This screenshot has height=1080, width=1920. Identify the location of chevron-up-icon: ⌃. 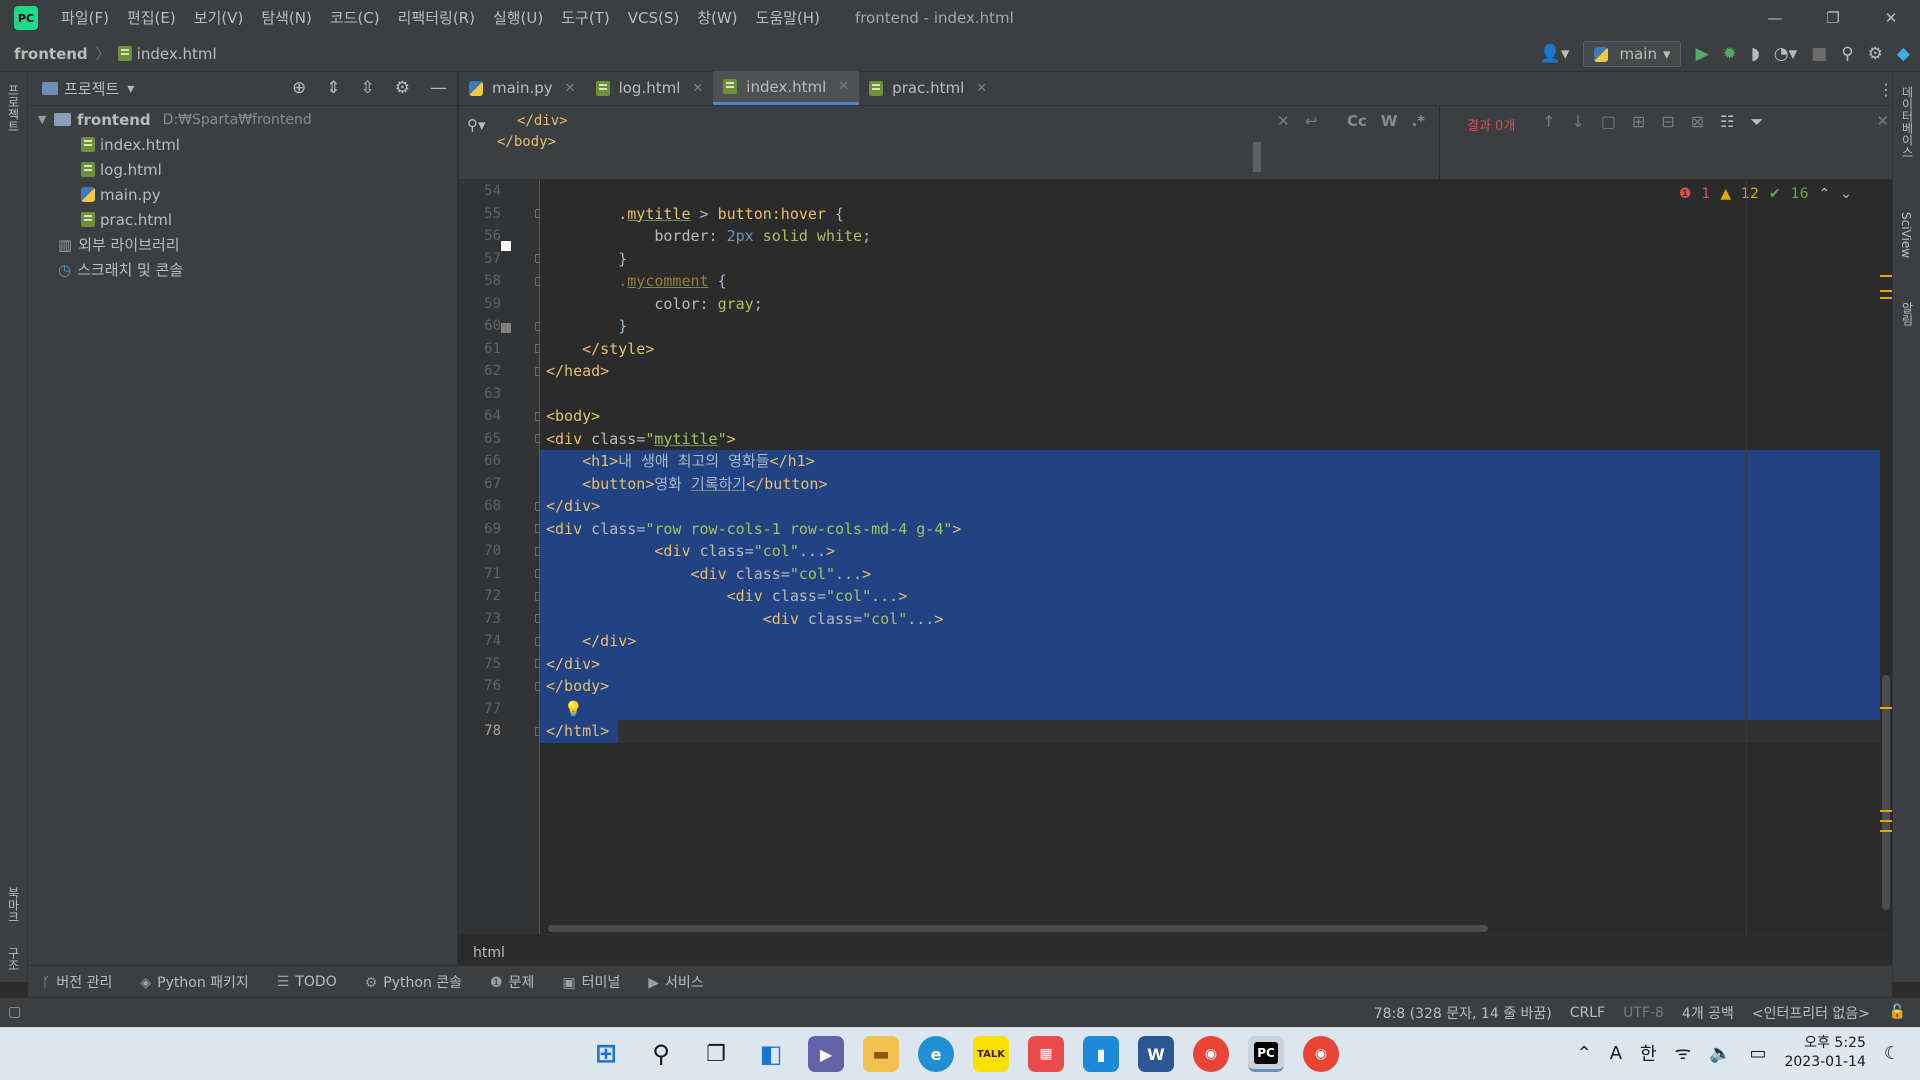
(1584, 1053).